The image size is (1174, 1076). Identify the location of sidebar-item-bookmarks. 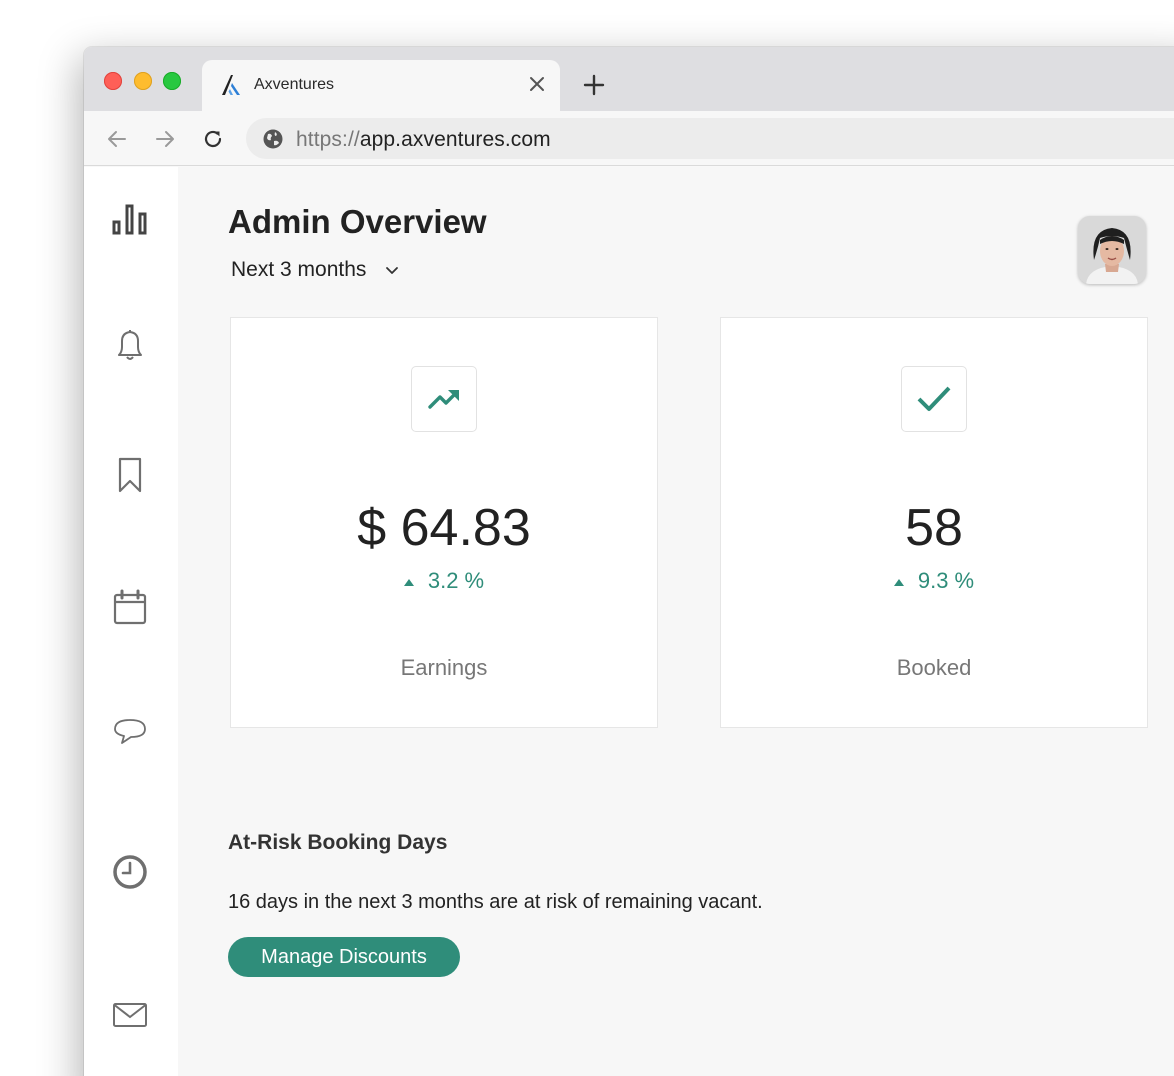
(130, 475).